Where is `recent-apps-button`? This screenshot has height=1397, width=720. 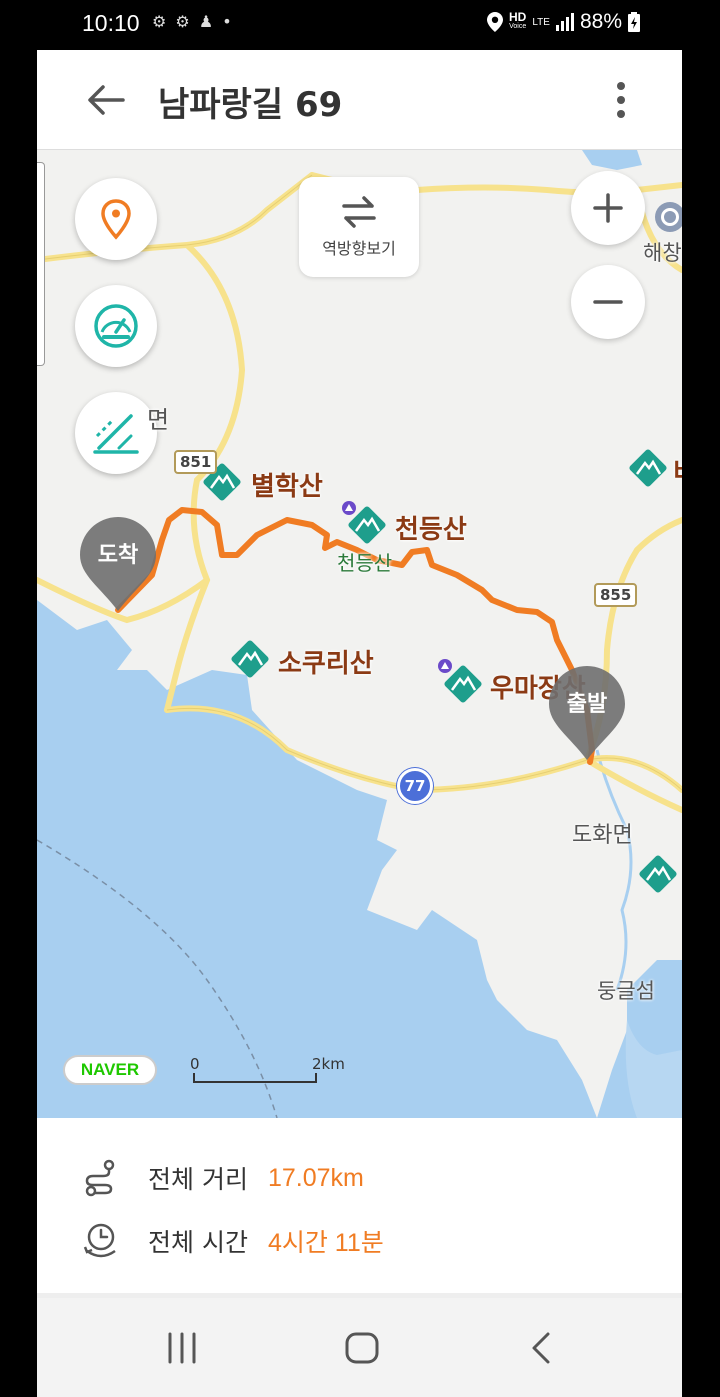 recent-apps-button is located at coordinates (182, 1348).